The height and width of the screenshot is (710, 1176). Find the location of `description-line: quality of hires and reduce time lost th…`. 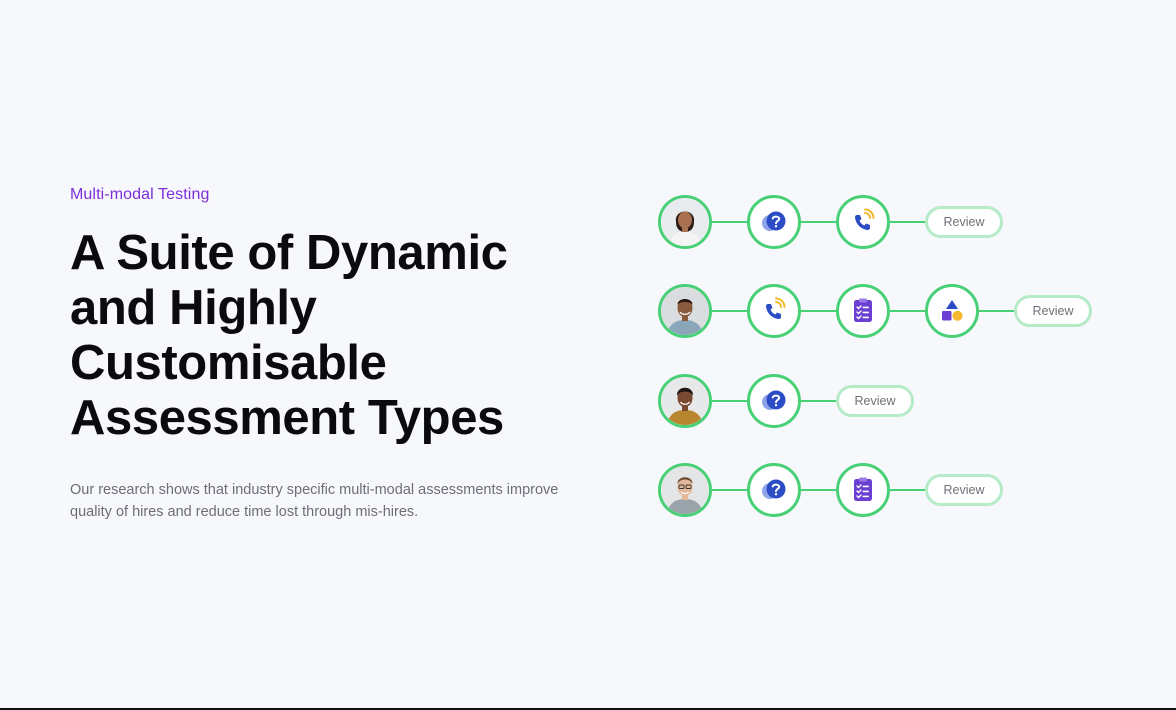

description-line: quality of hires and reduce time lost th… is located at coordinates (244, 512).